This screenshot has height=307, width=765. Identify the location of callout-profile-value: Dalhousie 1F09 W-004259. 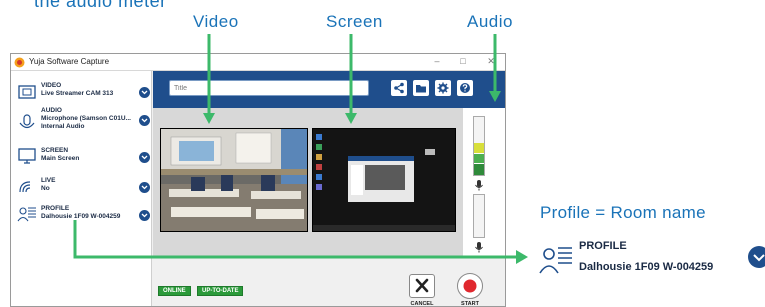
(646, 267).